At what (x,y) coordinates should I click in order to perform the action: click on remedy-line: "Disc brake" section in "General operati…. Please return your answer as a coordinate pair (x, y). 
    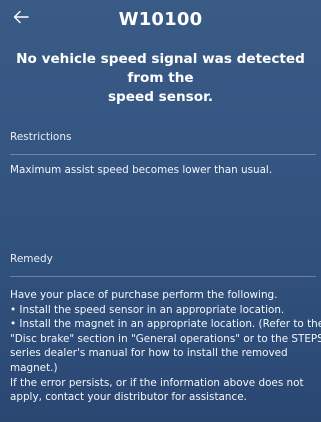
    Looking at the image, I should click on (165, 338).